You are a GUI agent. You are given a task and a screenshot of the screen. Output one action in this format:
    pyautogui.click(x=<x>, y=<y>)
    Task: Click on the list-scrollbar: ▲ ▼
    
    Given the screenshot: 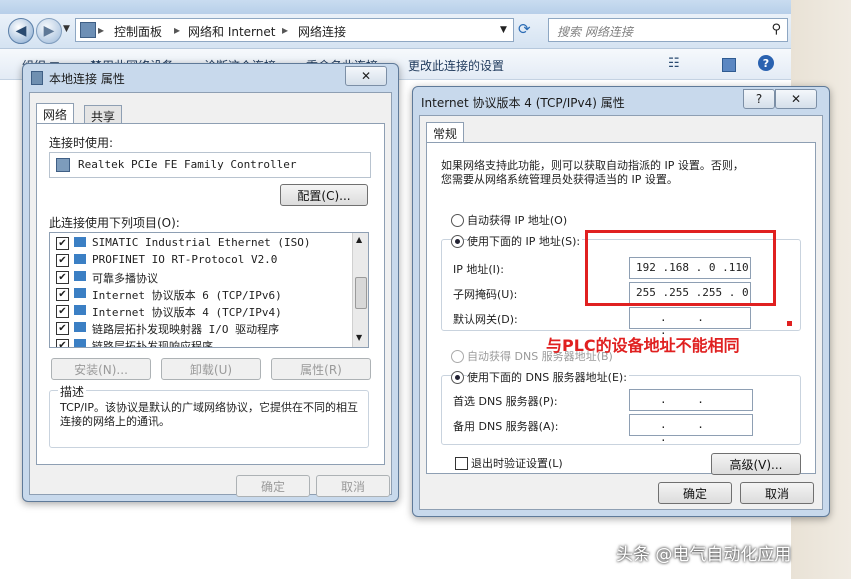 What is the action you would take?
    pyautogui.click(x=360, y=290)
    